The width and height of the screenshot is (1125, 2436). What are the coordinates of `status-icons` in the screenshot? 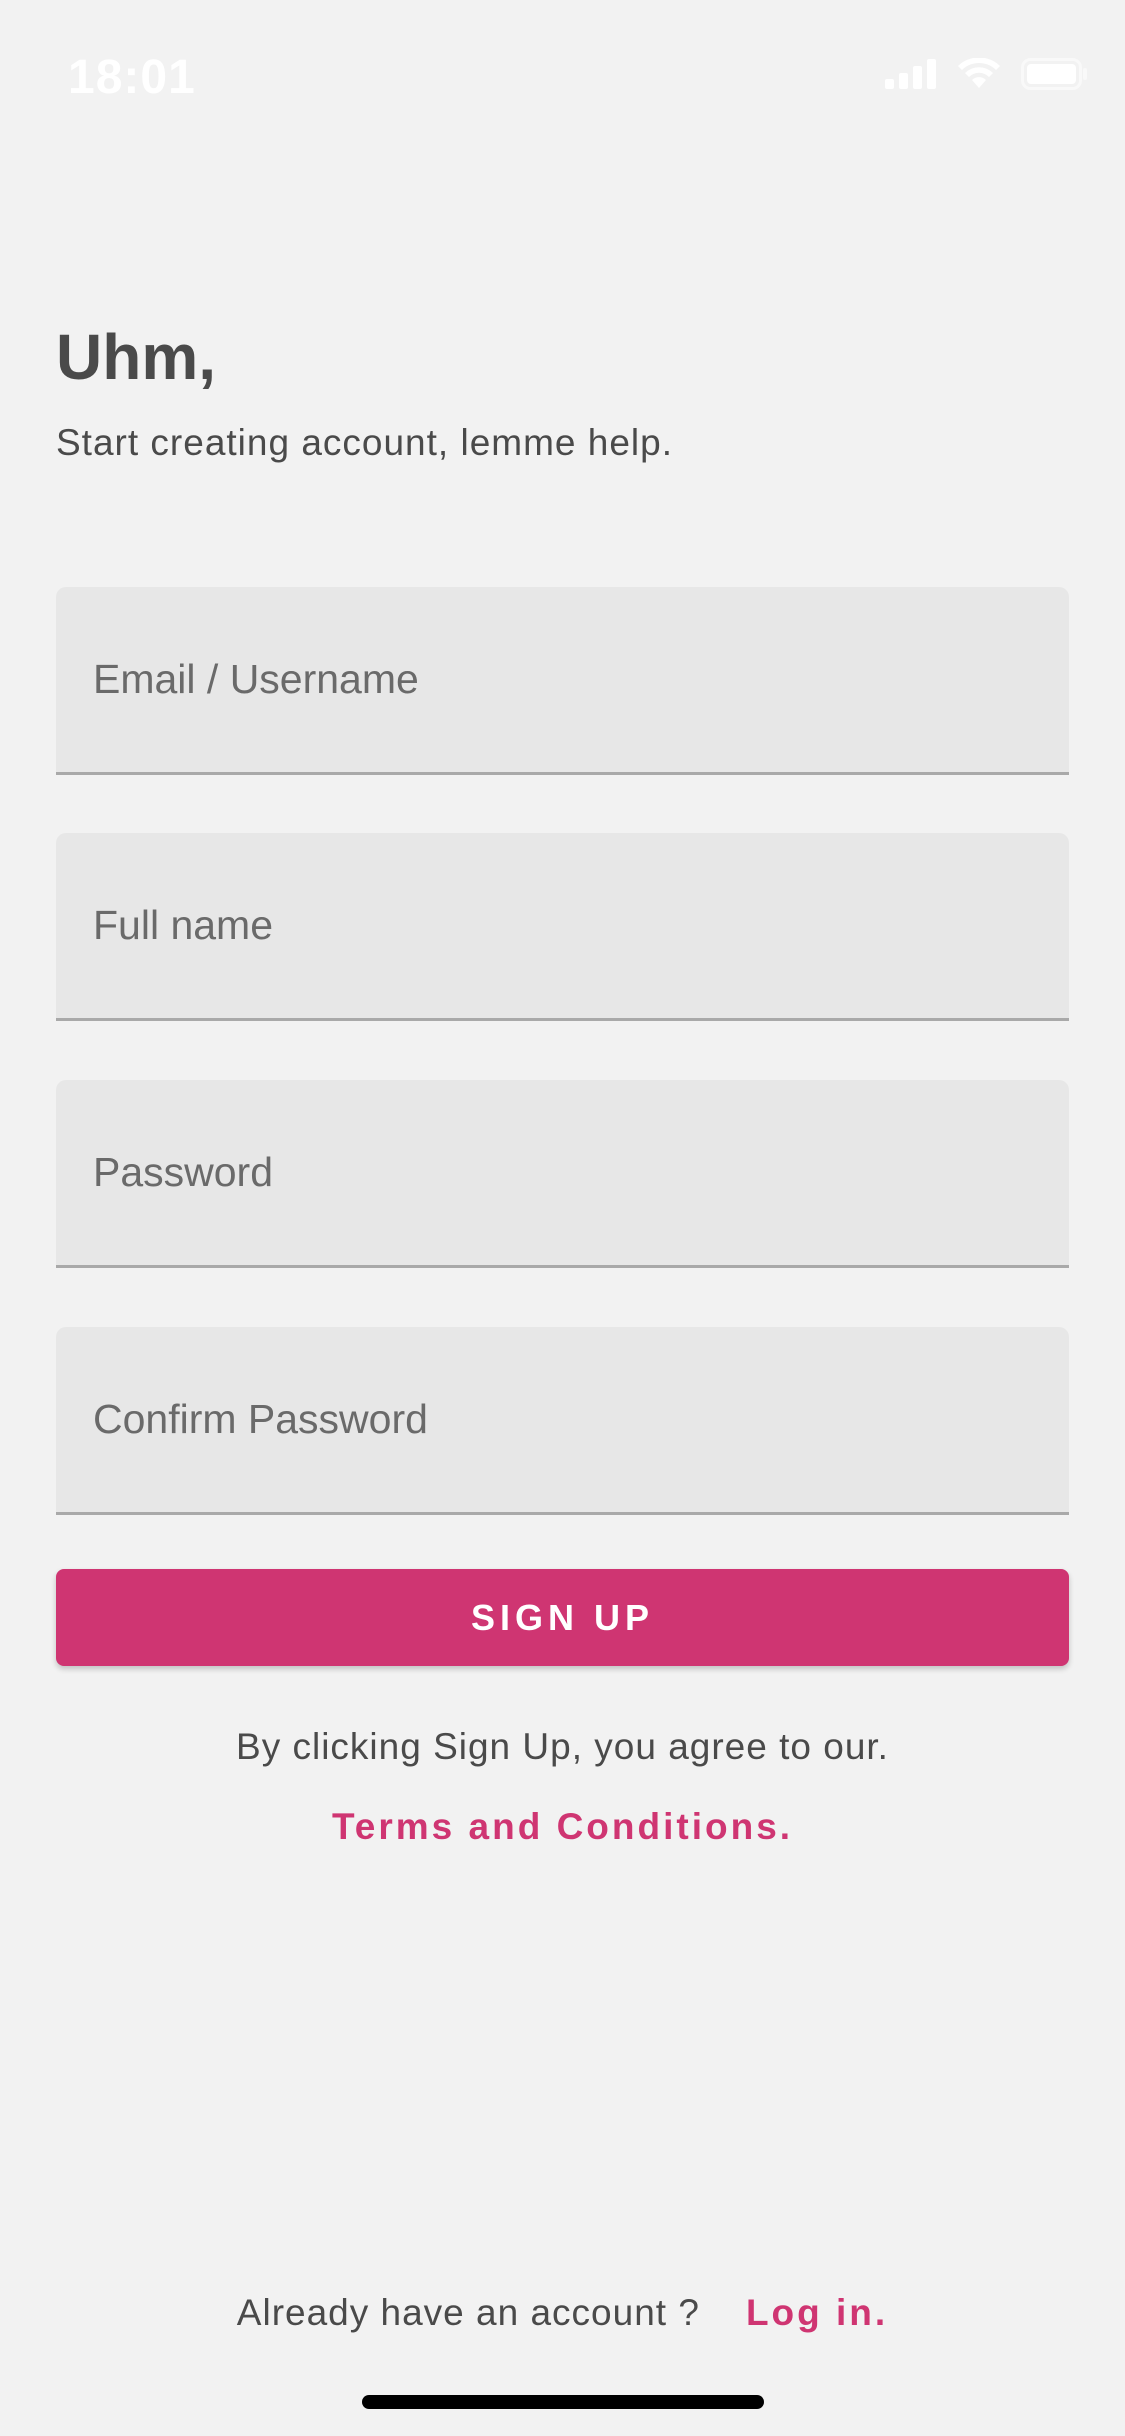 It's located at (987, 76).